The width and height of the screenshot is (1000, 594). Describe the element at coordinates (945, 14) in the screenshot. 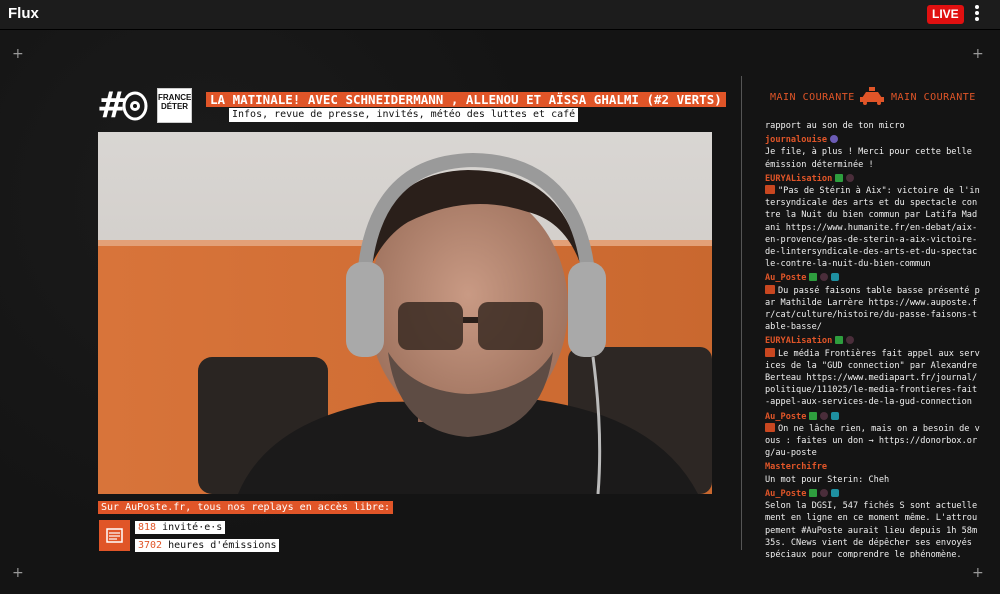

I see `live-badge: LIVE` at that location.